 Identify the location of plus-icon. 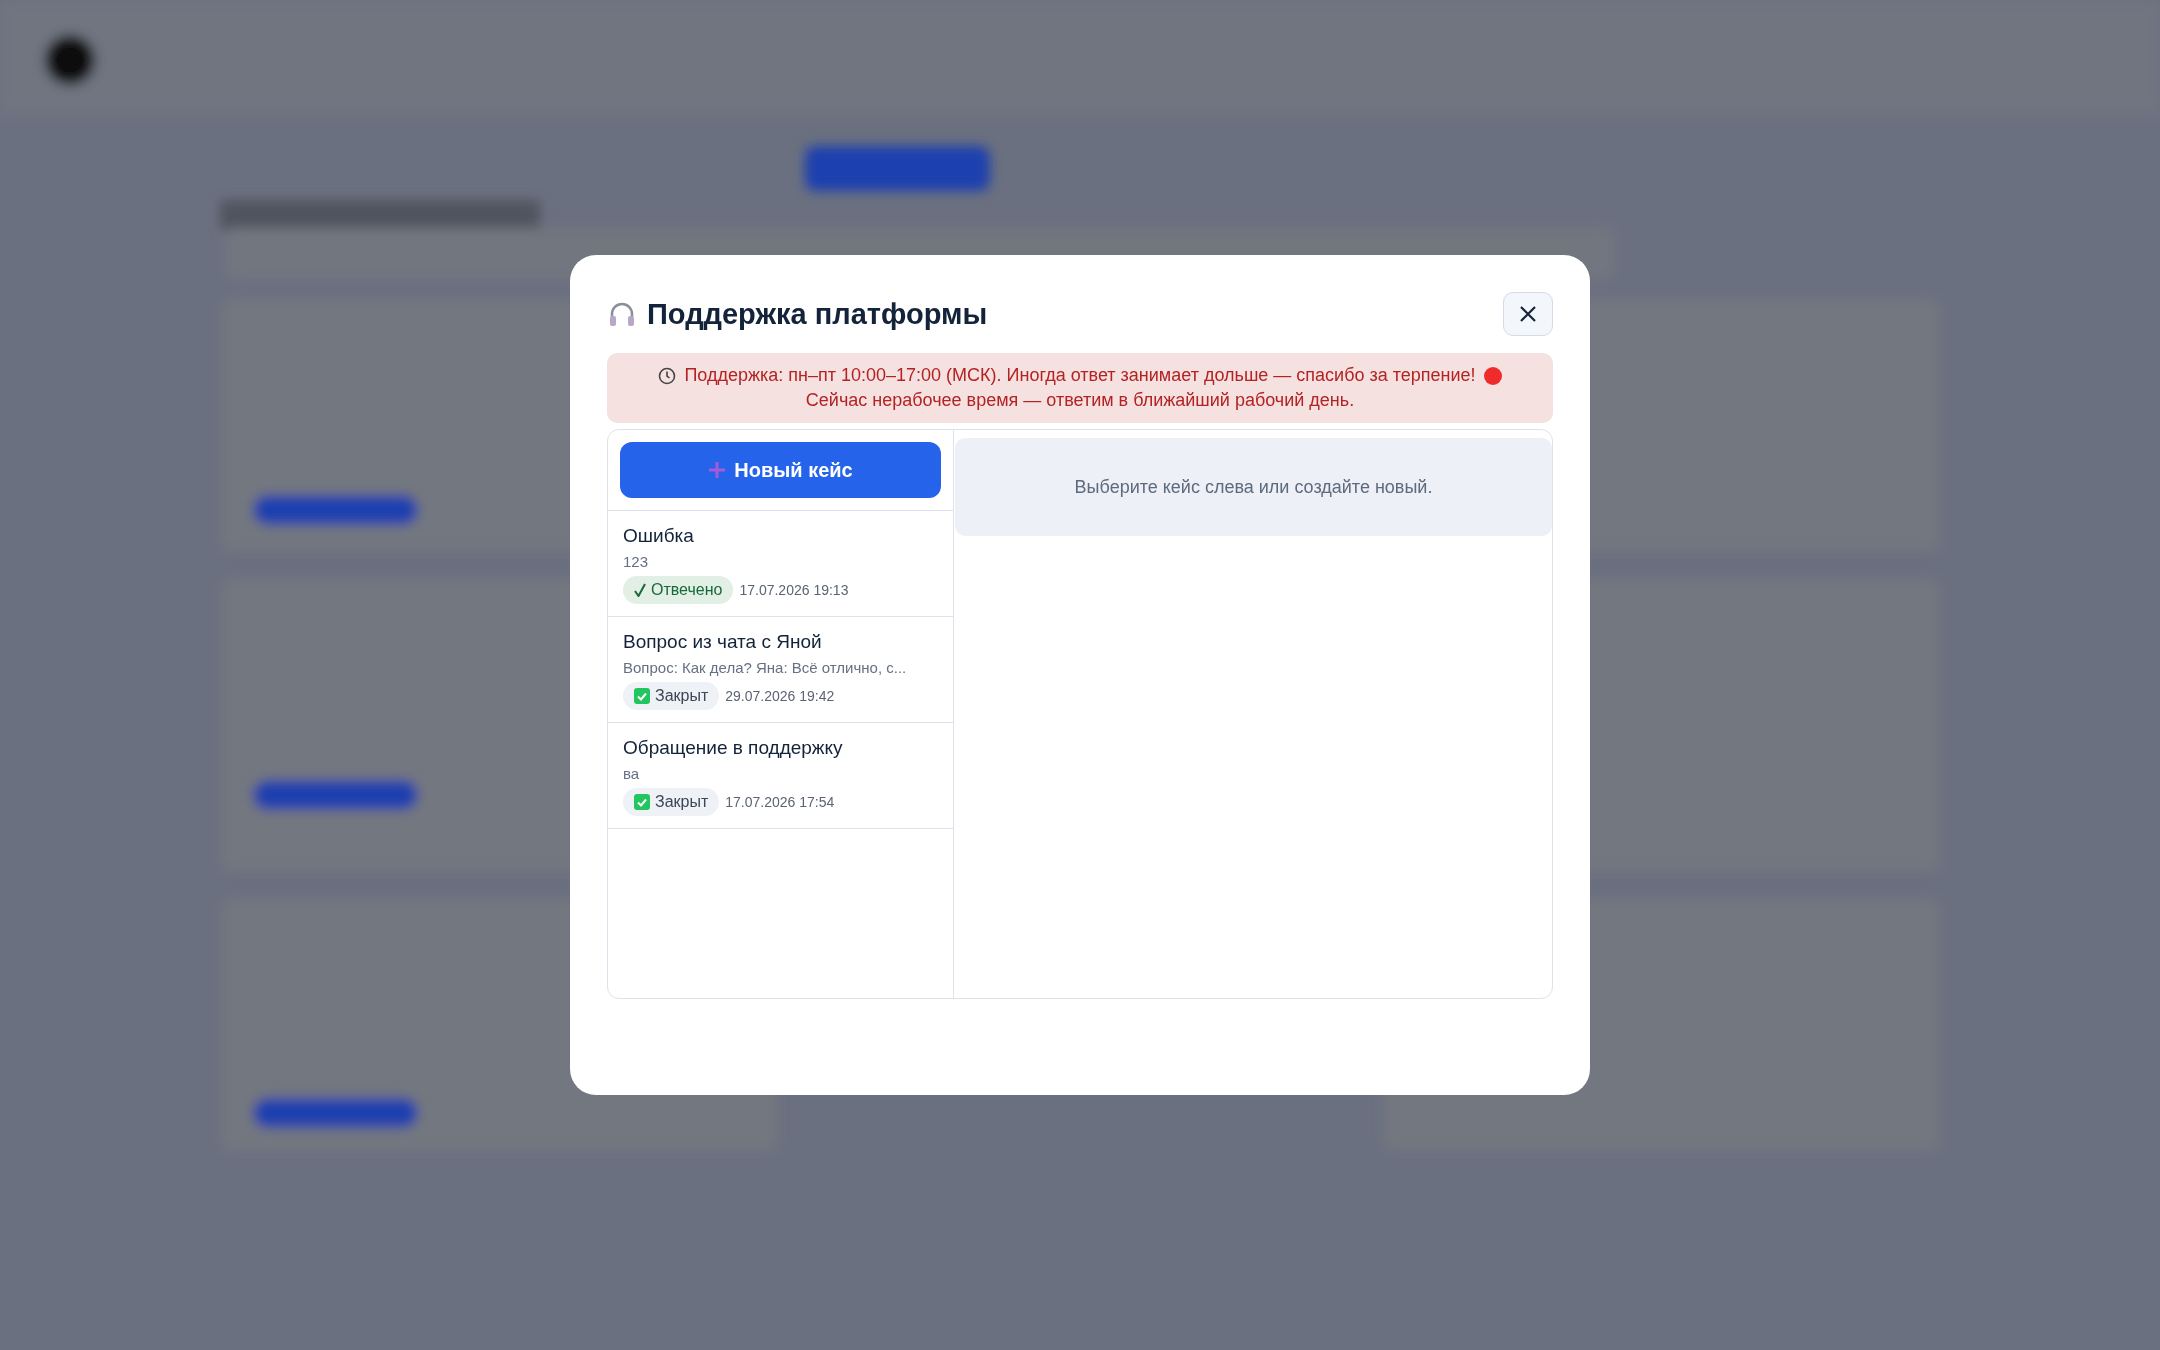
(717, 470).